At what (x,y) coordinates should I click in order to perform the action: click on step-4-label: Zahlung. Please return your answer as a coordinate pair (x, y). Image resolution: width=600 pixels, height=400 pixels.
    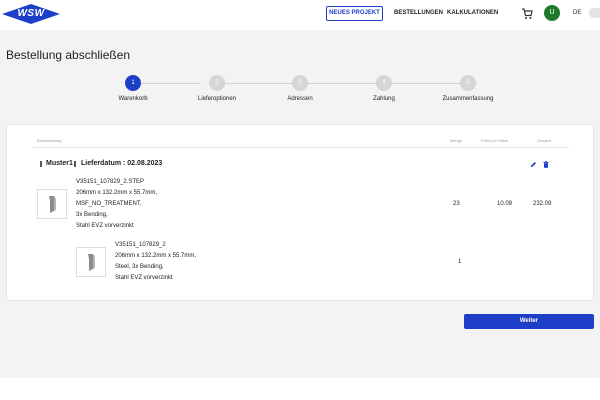
    Looking at the image, I should click on (384, 99).